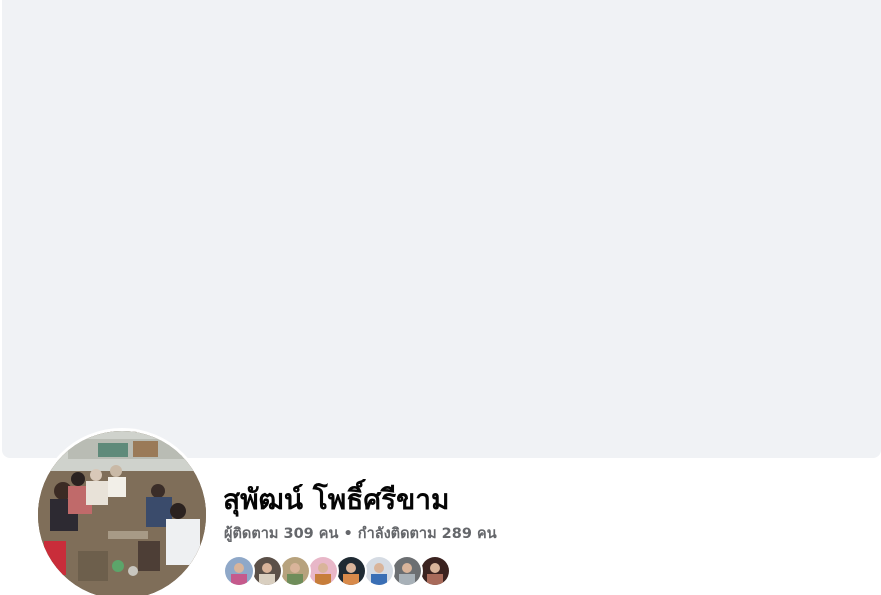  What do you see at coordinates (281, 534) in the screenshot?
I see `followers-link: ผู้ติดตาม 309 คน` at bounding box center [281, 534].